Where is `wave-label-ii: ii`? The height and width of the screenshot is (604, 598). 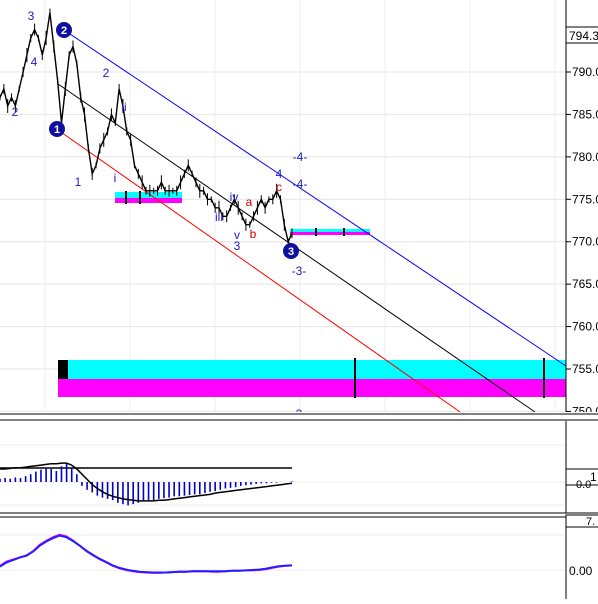 wave-label-ii: ii is located at coordinates (123, 107).